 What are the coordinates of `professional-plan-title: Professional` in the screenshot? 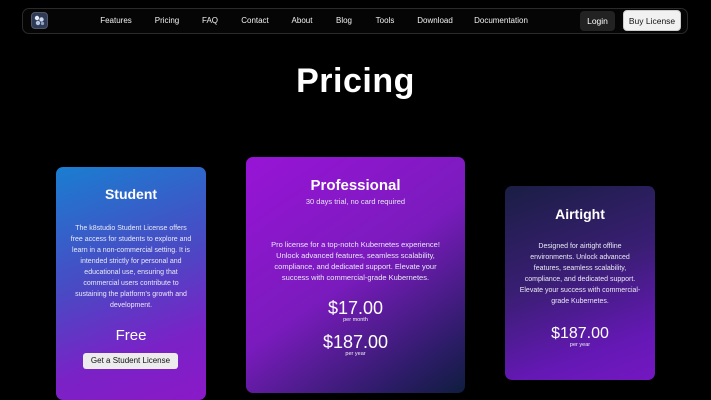 It's located at (355, 185).